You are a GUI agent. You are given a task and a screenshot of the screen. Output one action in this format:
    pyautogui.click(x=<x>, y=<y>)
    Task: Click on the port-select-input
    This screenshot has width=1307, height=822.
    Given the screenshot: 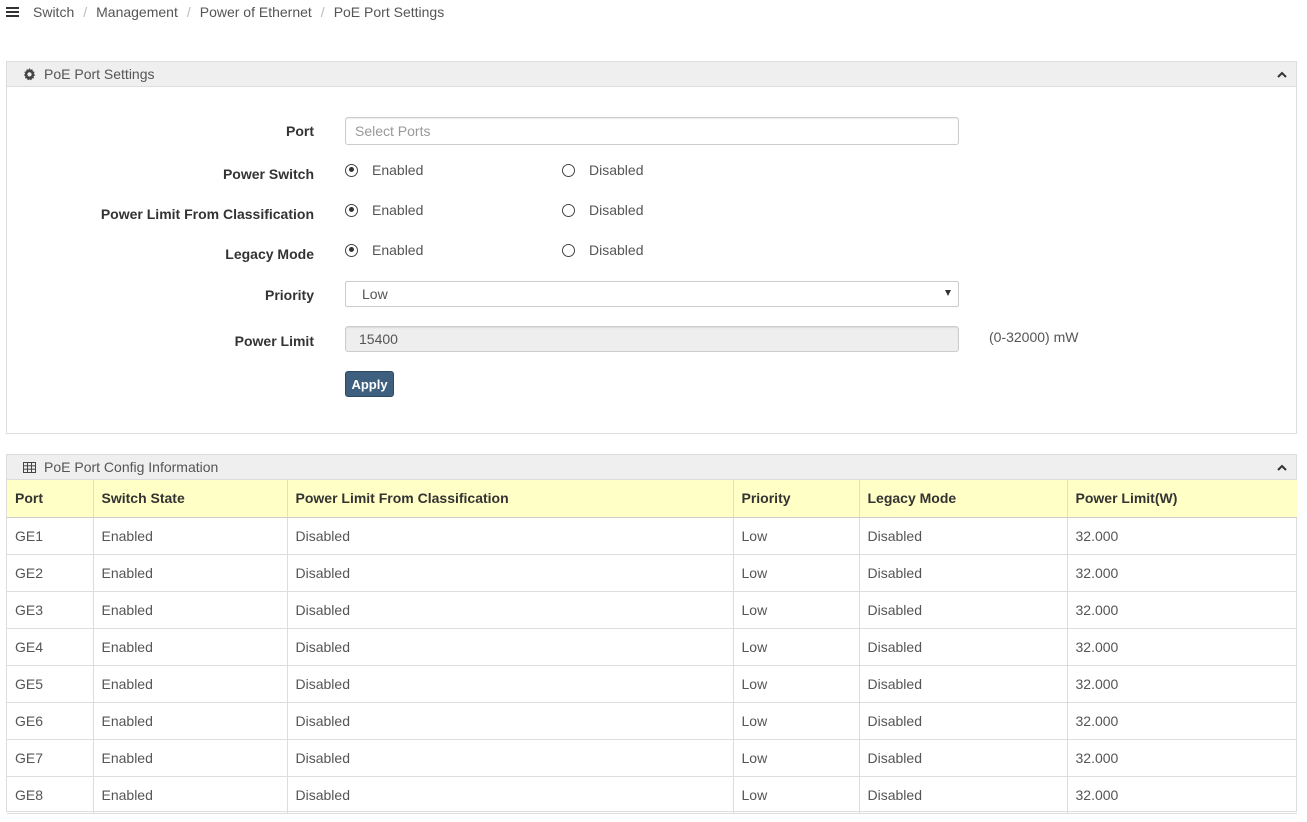 What is the action you would take?
    pyautogui.click(x=652, y=131)
    